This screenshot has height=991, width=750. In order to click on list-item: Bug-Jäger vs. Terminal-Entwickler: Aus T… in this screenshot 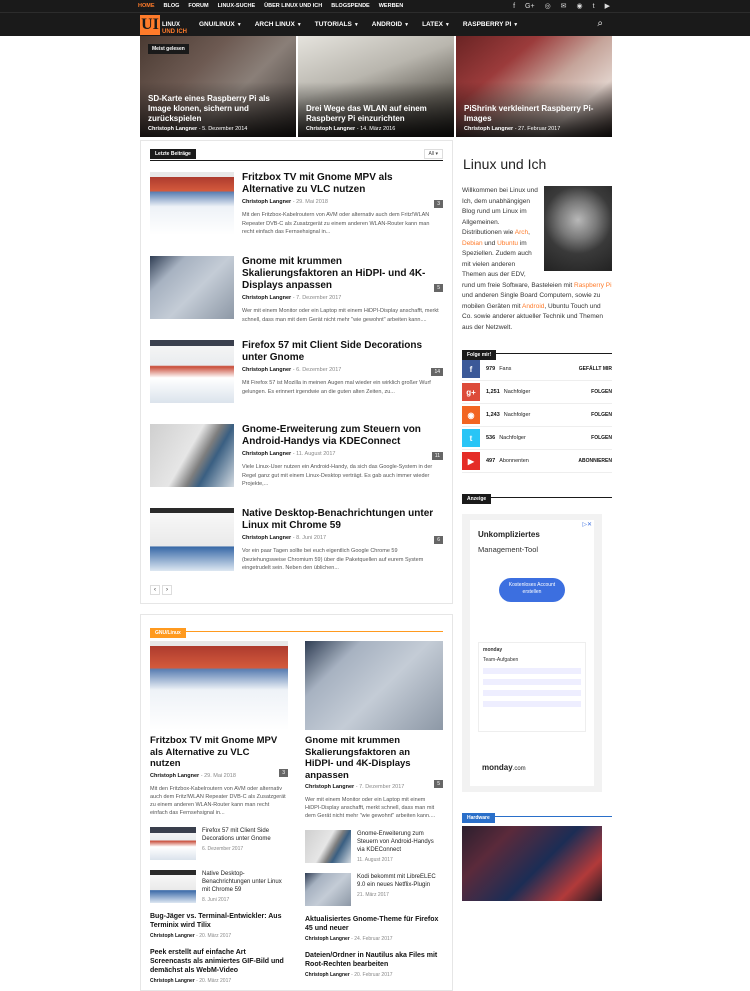, I will do `click(219, 925)`.